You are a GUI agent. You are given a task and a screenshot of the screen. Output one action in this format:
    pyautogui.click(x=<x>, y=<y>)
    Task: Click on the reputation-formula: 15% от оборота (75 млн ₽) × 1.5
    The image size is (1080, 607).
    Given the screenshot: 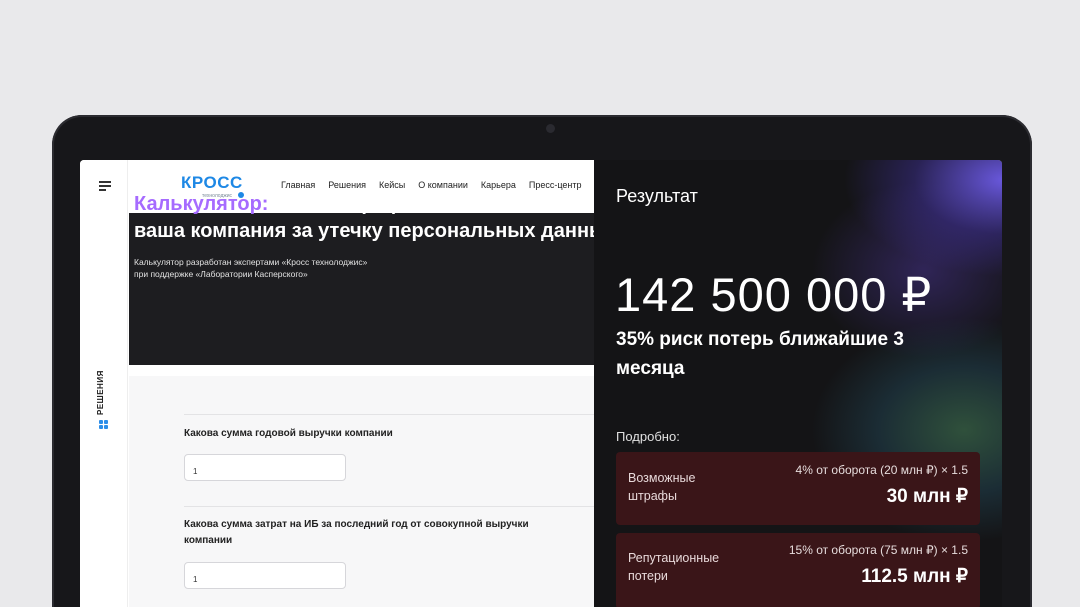 What is the action you would take?
    pyautogui.click(x=878, y=550)
    